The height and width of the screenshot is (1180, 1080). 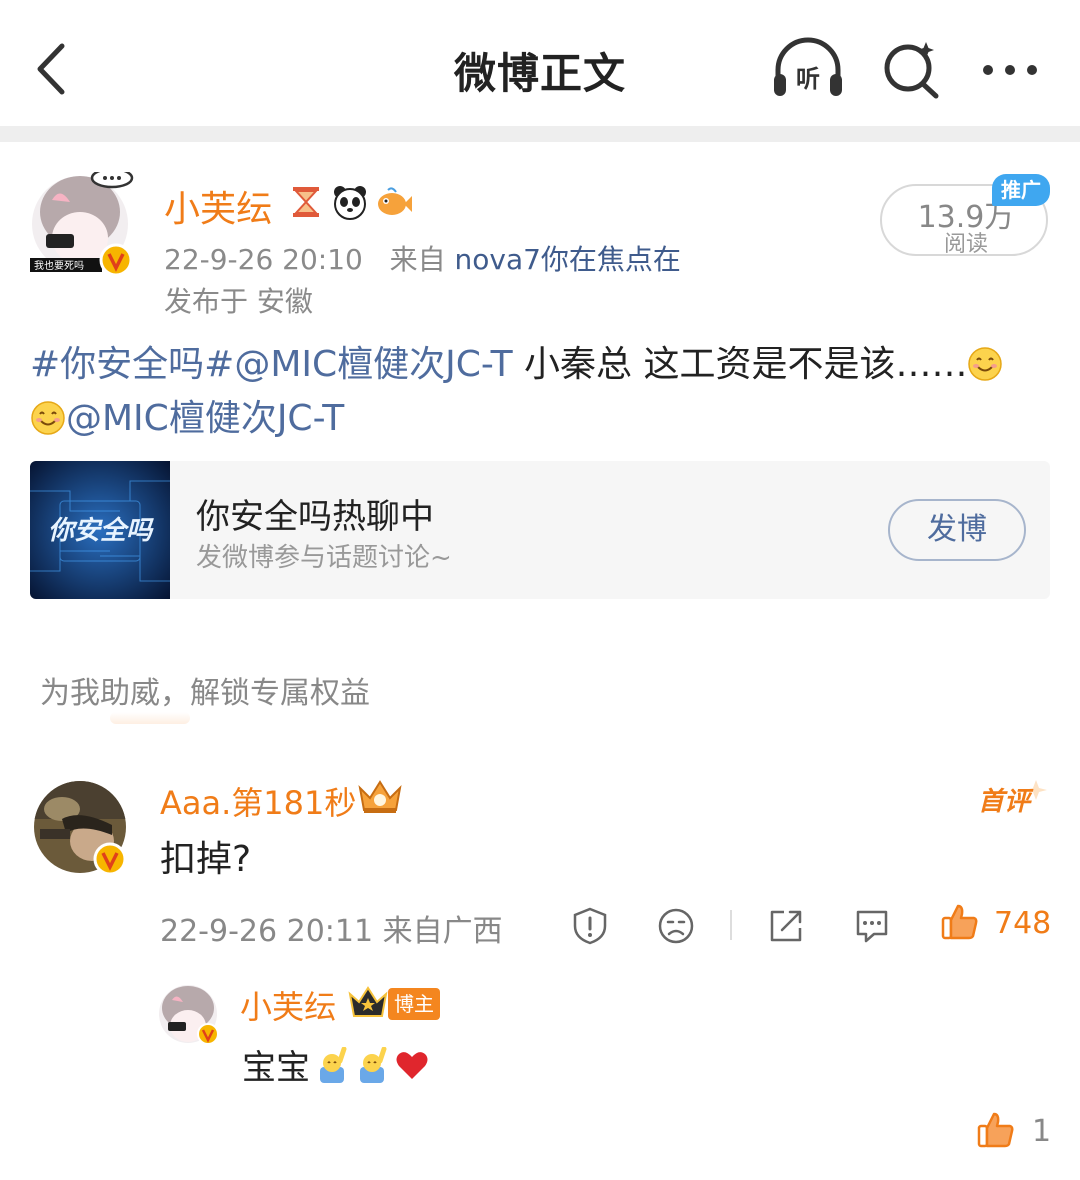 I want to click on fan-crown-icon, so click(x=380, y=796).